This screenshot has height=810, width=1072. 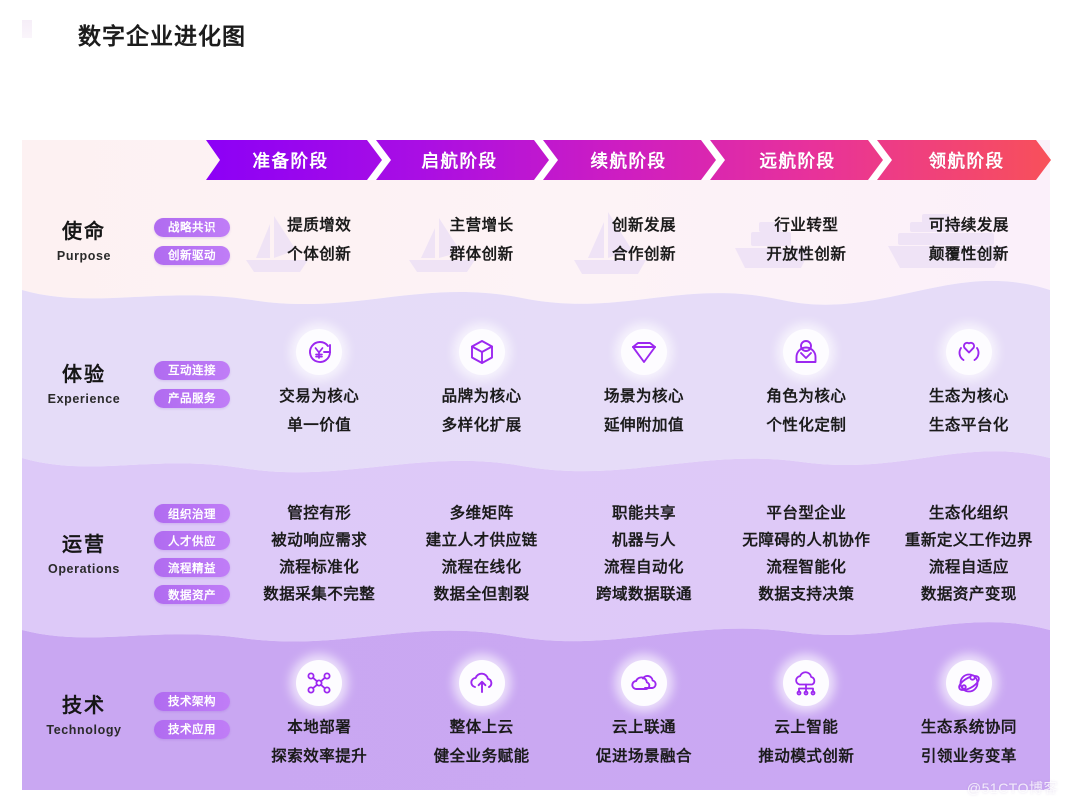 What do you see at coordinates (84, 544) in the screenshot?
I see `row-operations-title-cn: 运营` at bounding box center [84, 544].